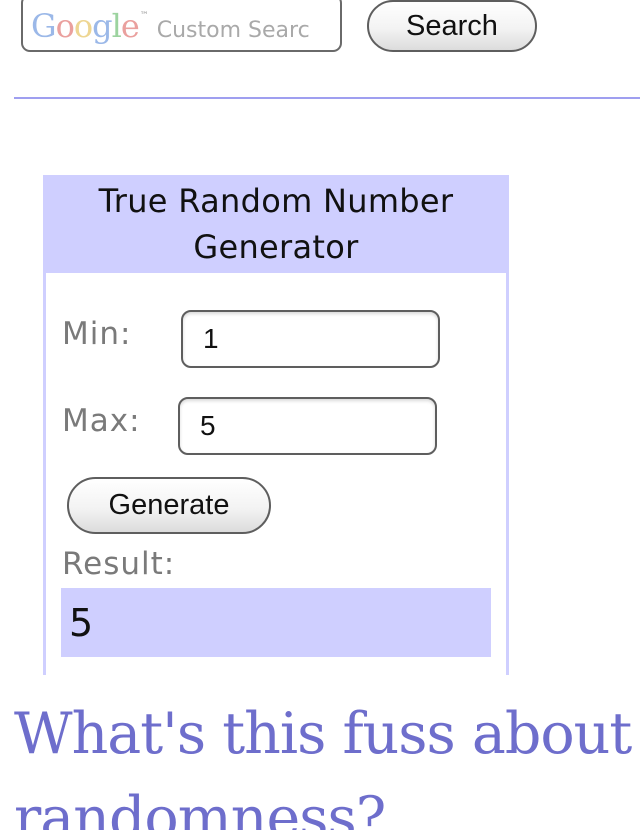  I want to click on widget-title: True Random Number Generator, so click(276, 224).